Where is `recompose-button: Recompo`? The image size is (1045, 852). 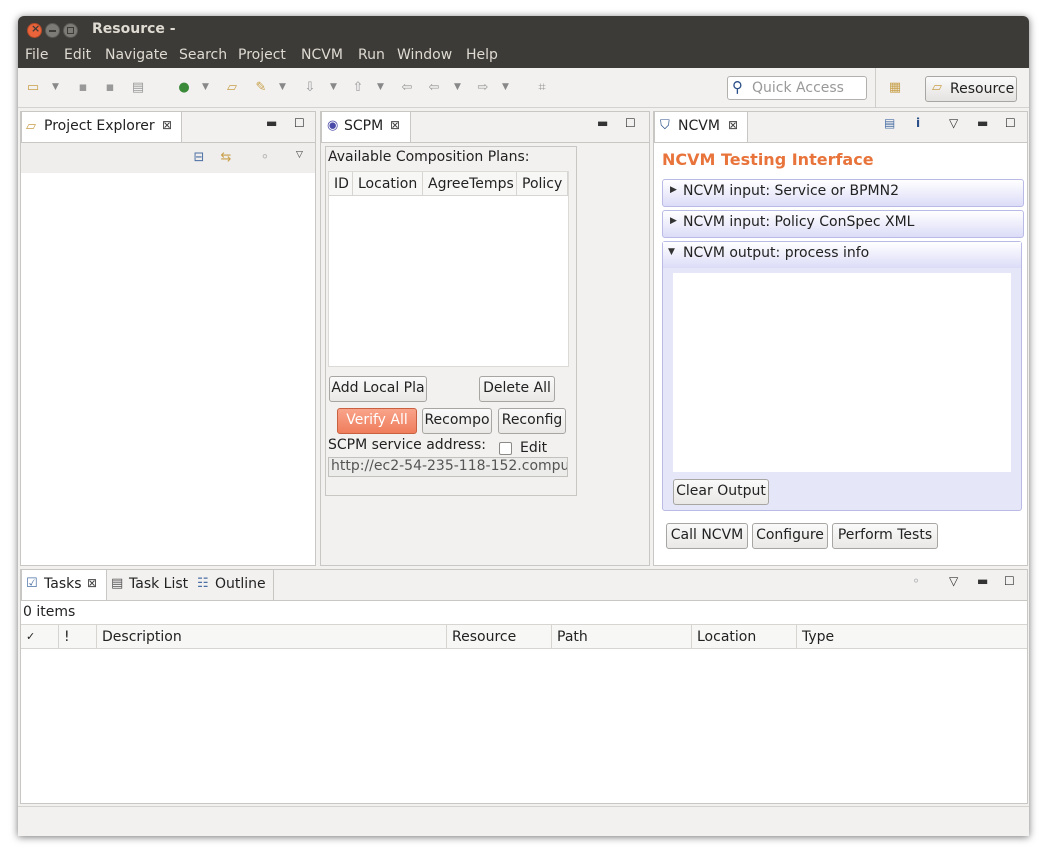
recompose-button: Recompo is located at coordinates (457, 421).